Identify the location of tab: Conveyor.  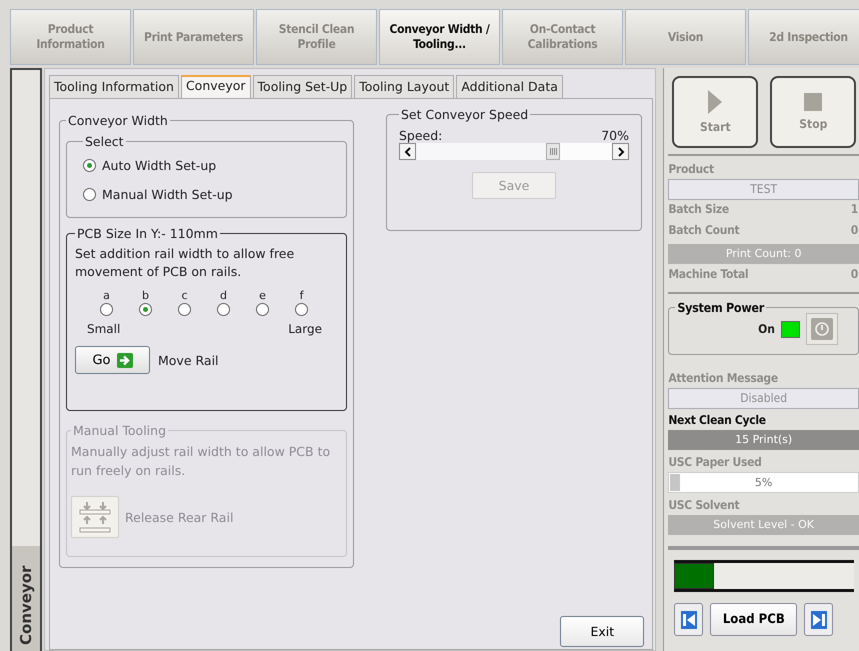
(215, 87).